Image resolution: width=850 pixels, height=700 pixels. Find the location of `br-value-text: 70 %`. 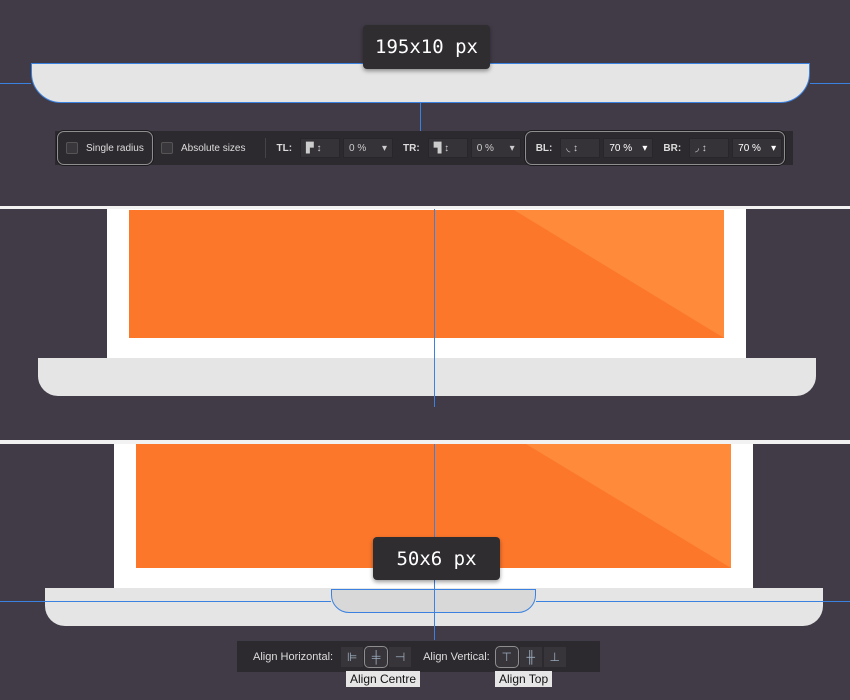

br-value-text: 70 % is located at coordinates (749, 148).